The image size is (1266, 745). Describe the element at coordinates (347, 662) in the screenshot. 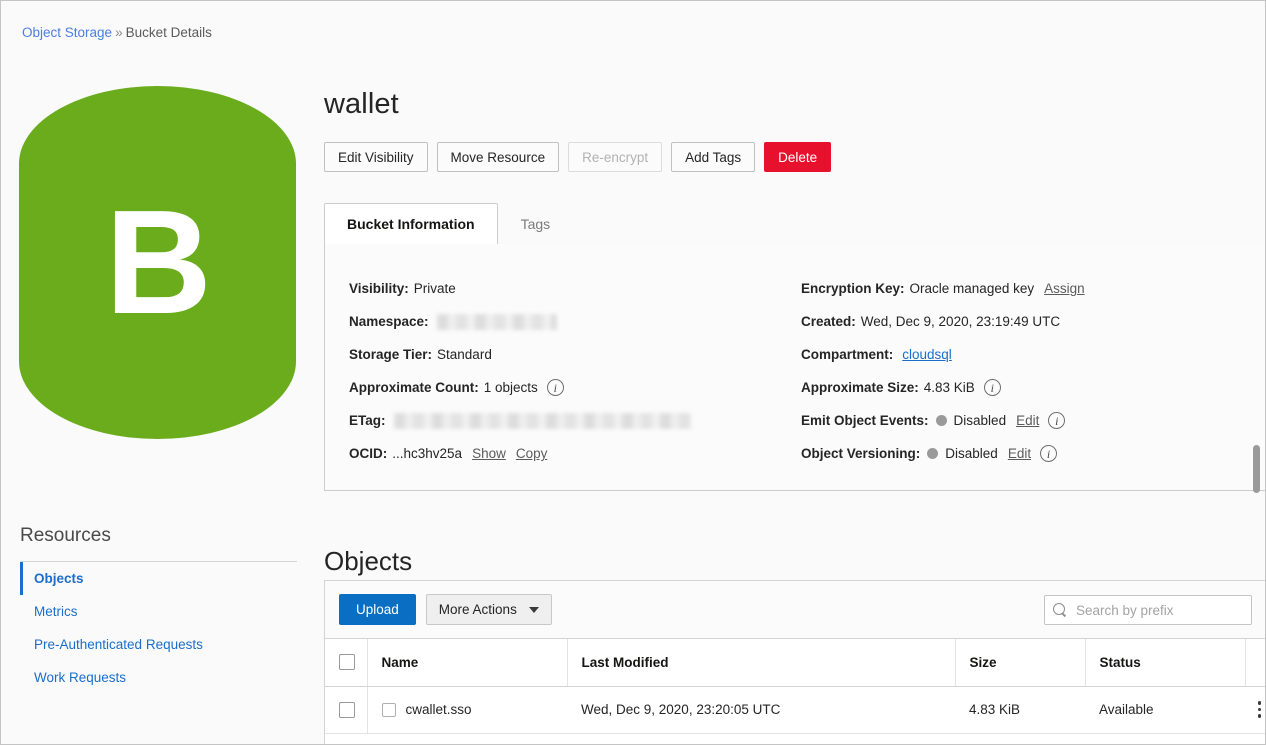

I see `select-all-checkbox` at that location.